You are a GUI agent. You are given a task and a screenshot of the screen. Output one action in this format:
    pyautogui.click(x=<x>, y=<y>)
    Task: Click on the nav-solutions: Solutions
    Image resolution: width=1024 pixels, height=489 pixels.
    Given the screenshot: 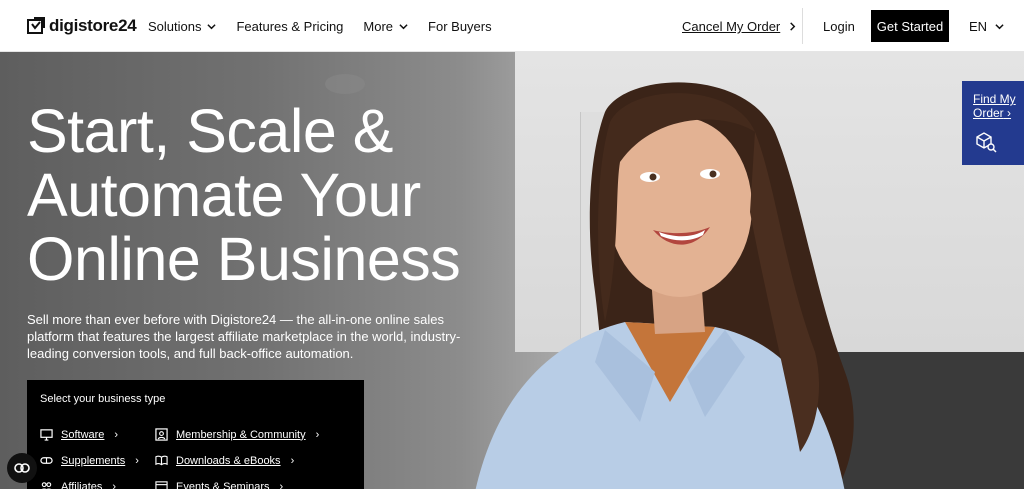 What is the action you would take?
    pyautogui.click(x=182, y=26)
    